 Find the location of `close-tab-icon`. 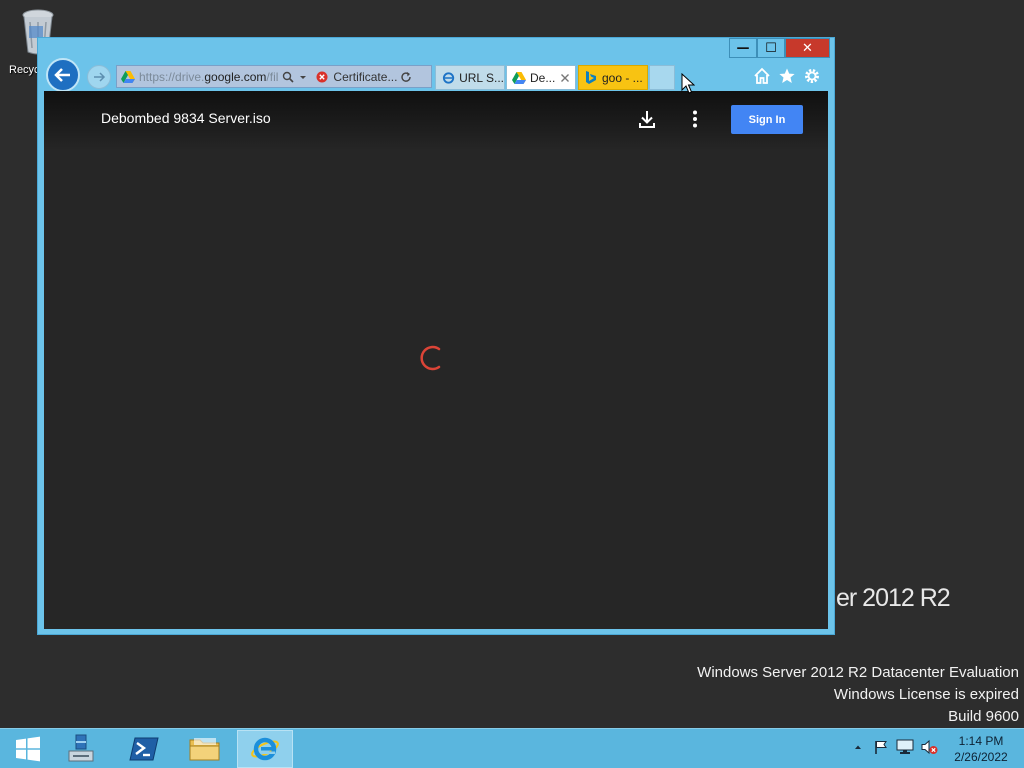

close-tab-icon is located at coordinates (565, 78).